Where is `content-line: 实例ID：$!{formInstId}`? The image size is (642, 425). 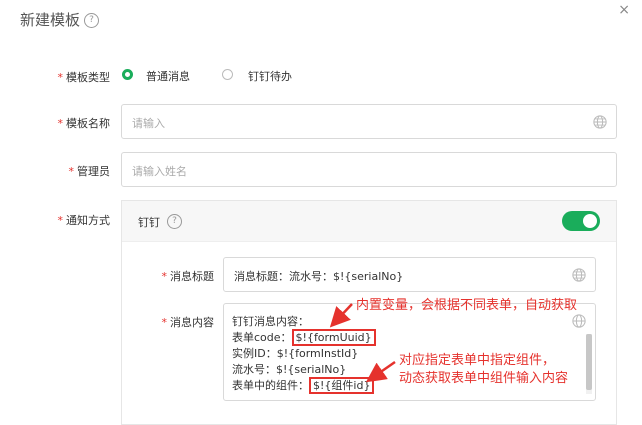
content-line: 实例ID：$!{formInstId} is located at coordinates (304, 354).